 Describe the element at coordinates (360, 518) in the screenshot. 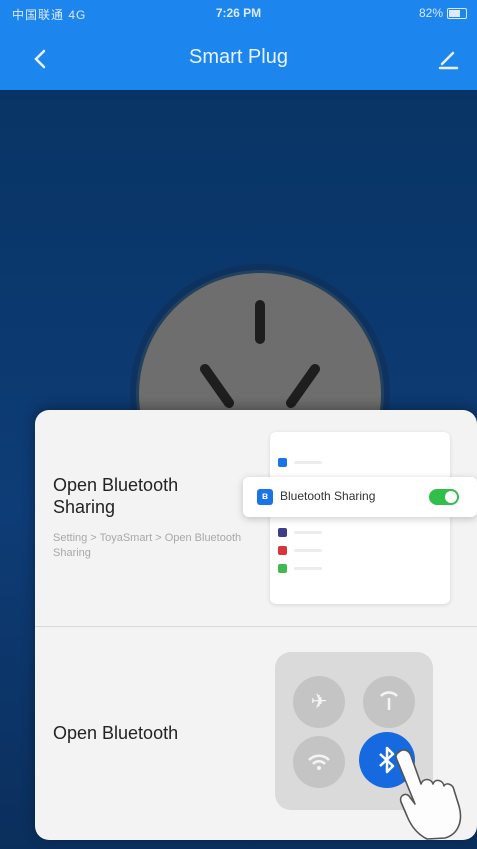

I see `settings-illustration` at that location.